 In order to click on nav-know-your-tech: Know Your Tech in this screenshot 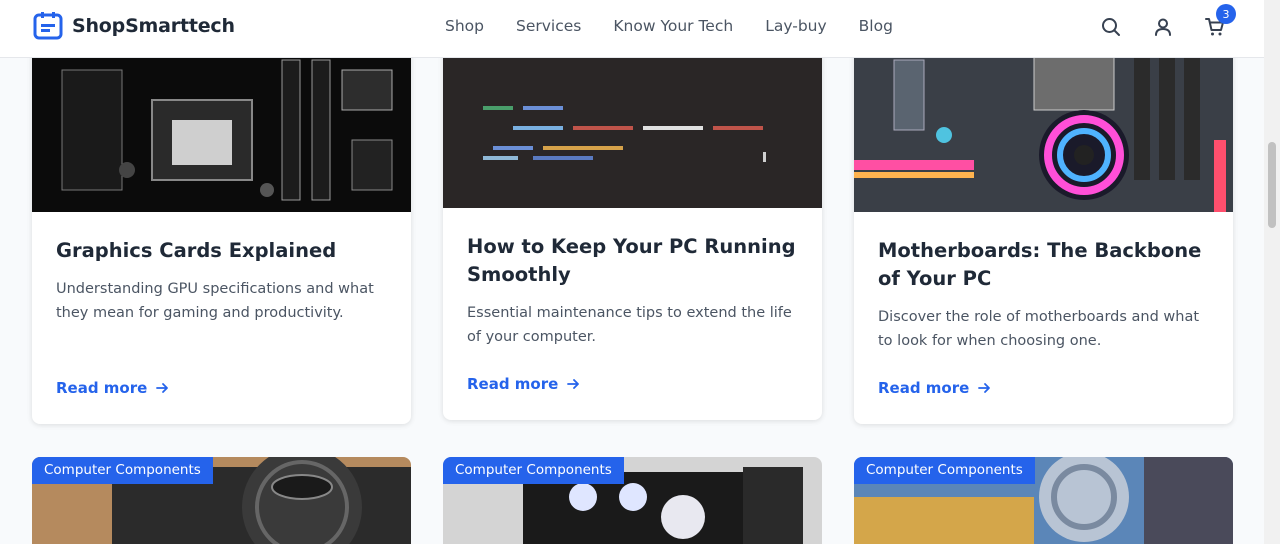, I will do `click(673, 26)`.